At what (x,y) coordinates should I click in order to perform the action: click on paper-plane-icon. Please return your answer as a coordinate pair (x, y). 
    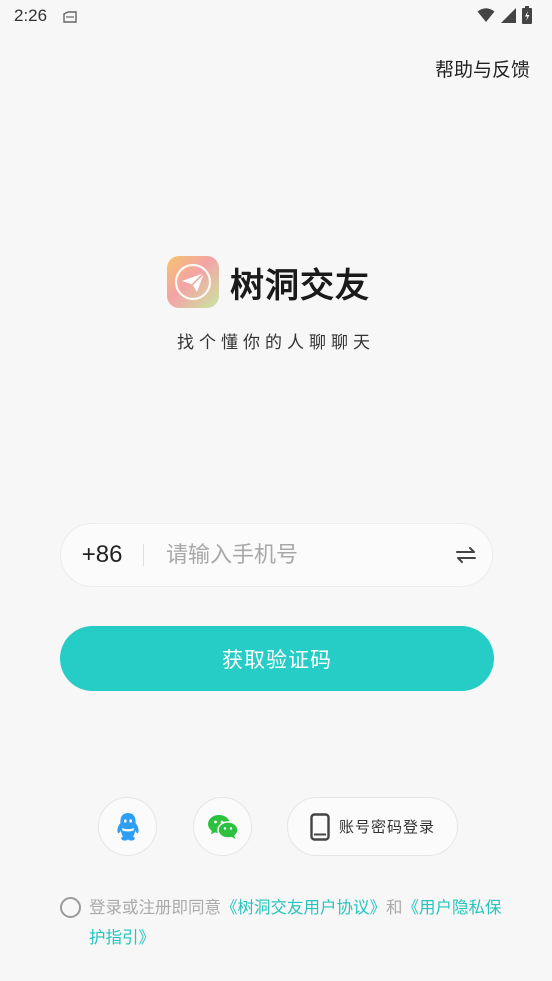
    Looking at the image, I should click on (193, 282).